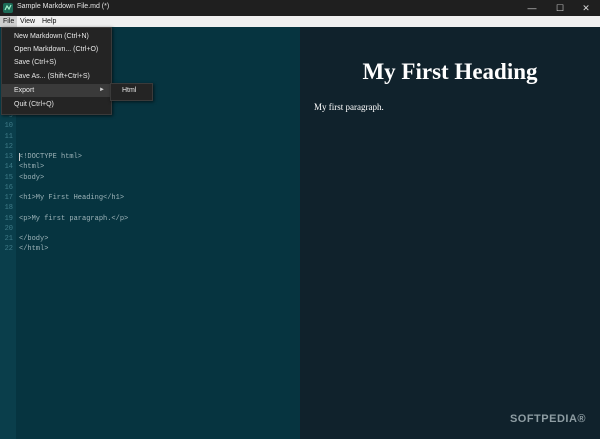 Image resolution: width=600 pixels, height=439 pixels. I want to click on menu-item-label: Save As... (Shift+Ctrl+S), so click(52, 76).